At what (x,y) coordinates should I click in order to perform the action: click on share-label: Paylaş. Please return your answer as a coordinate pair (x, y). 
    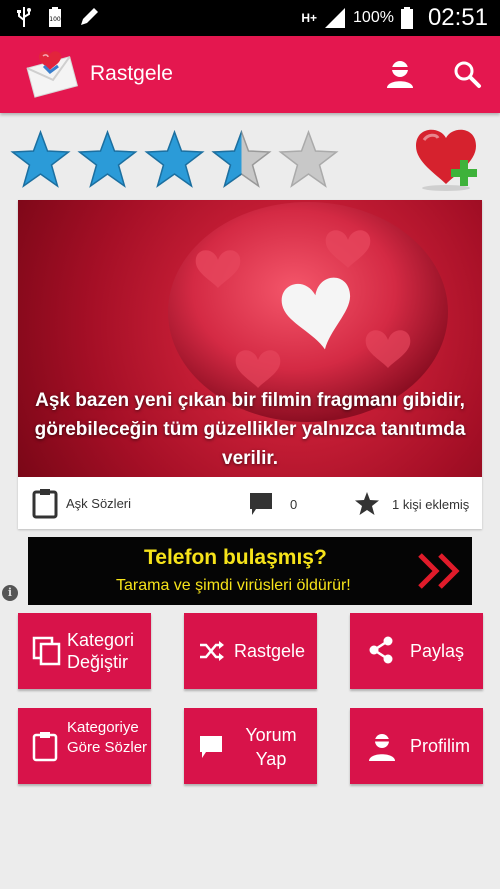
    Looking at the image, I should click on (437, 651).